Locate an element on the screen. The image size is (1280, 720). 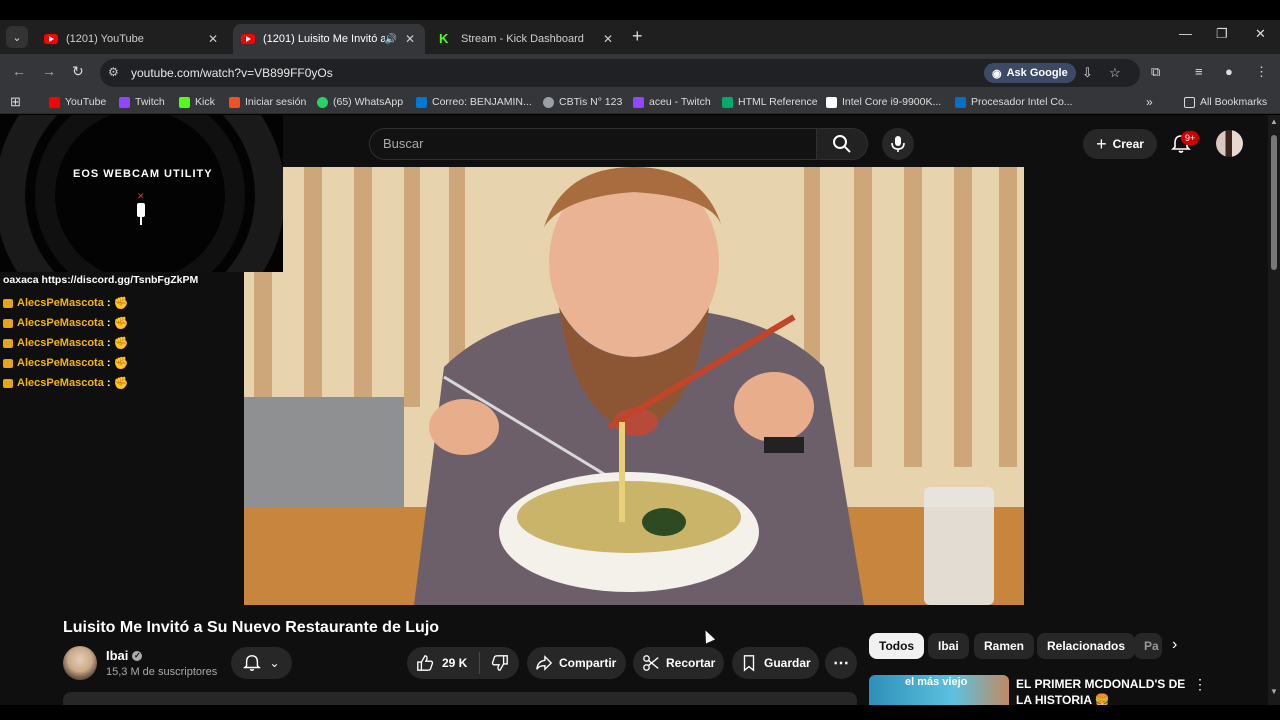
tab-search-button: ⌄ is located at coordinates (17, 37).